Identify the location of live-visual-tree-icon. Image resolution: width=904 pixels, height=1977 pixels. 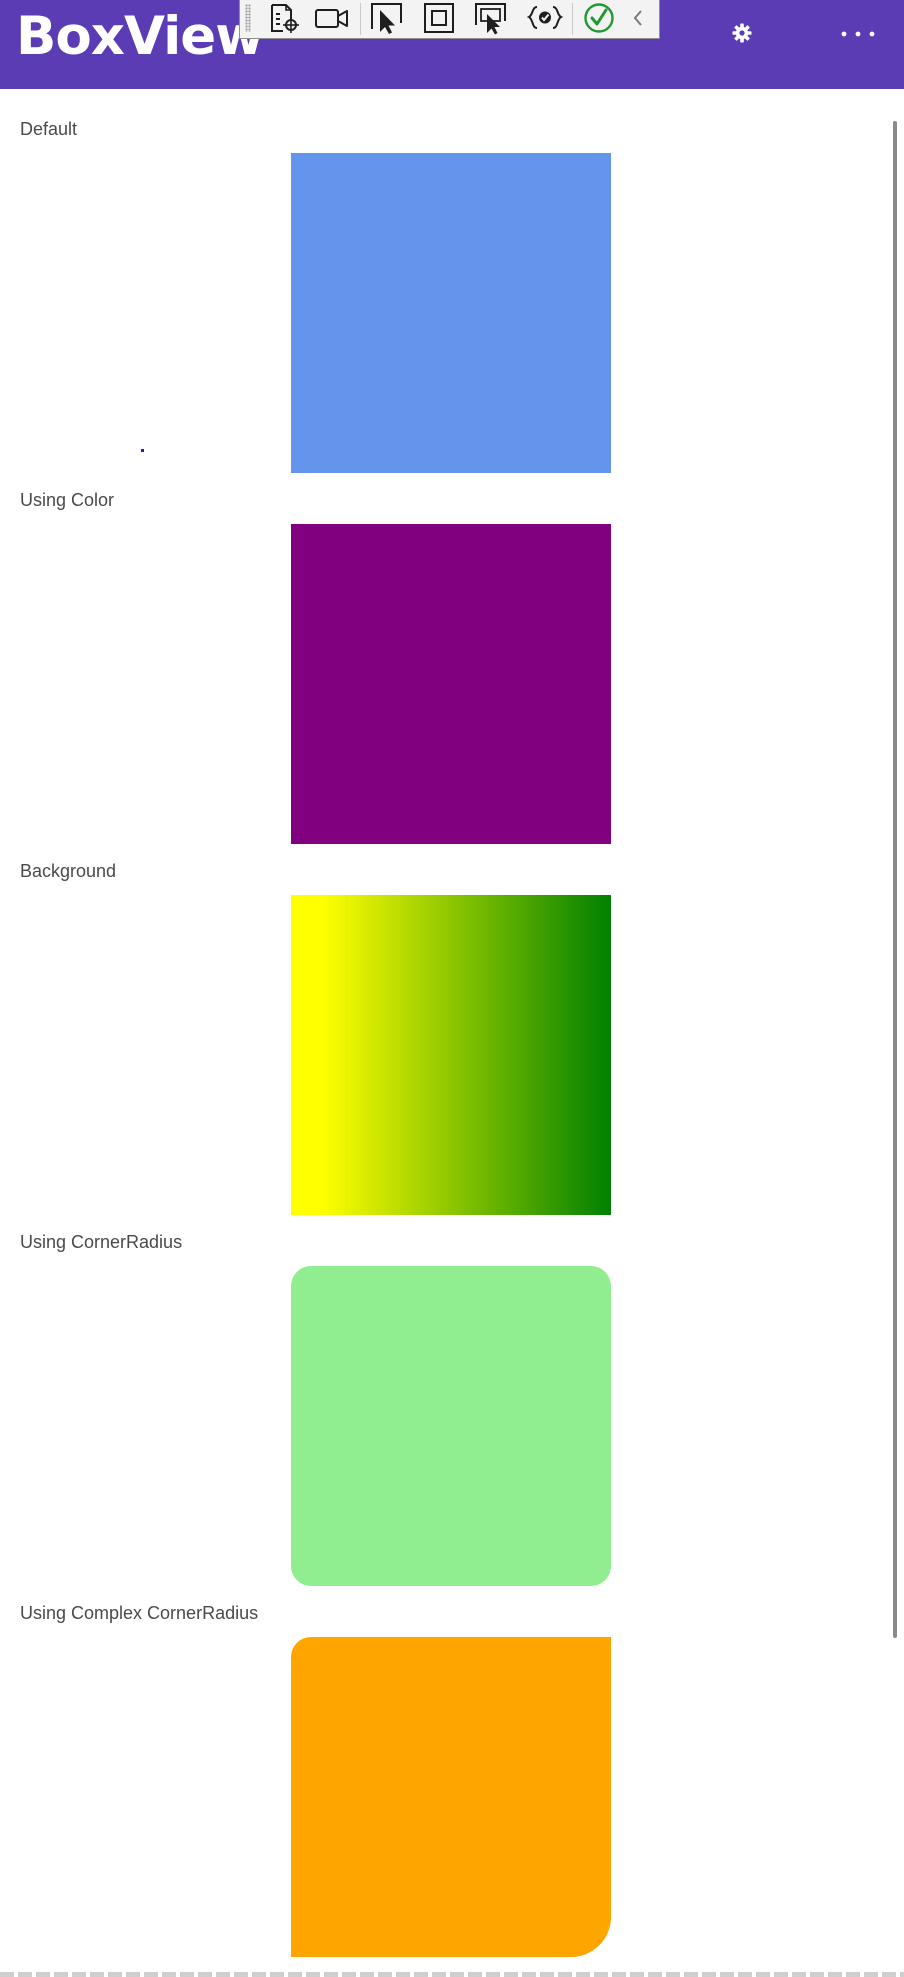
(285, 18).